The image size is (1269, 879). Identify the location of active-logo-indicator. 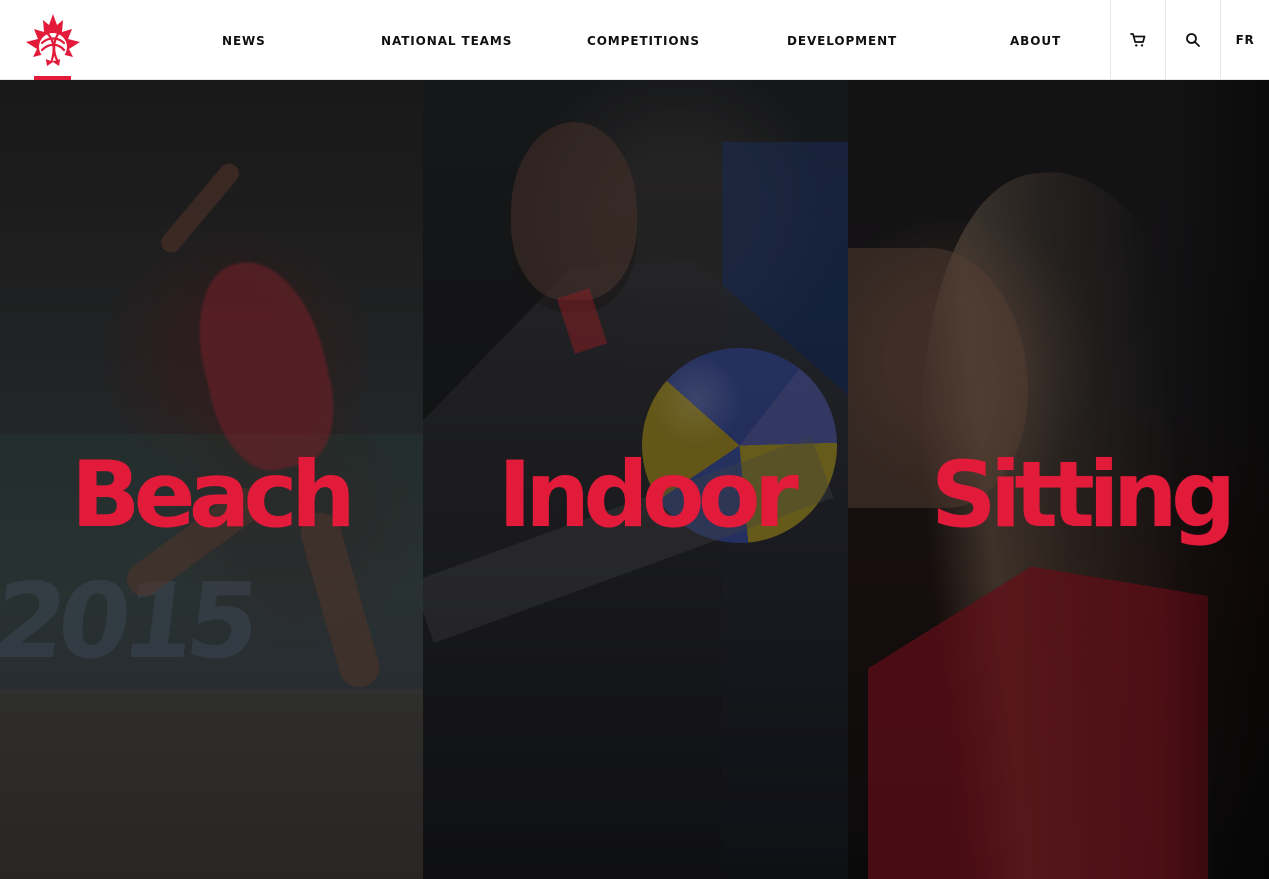
(52, 78).